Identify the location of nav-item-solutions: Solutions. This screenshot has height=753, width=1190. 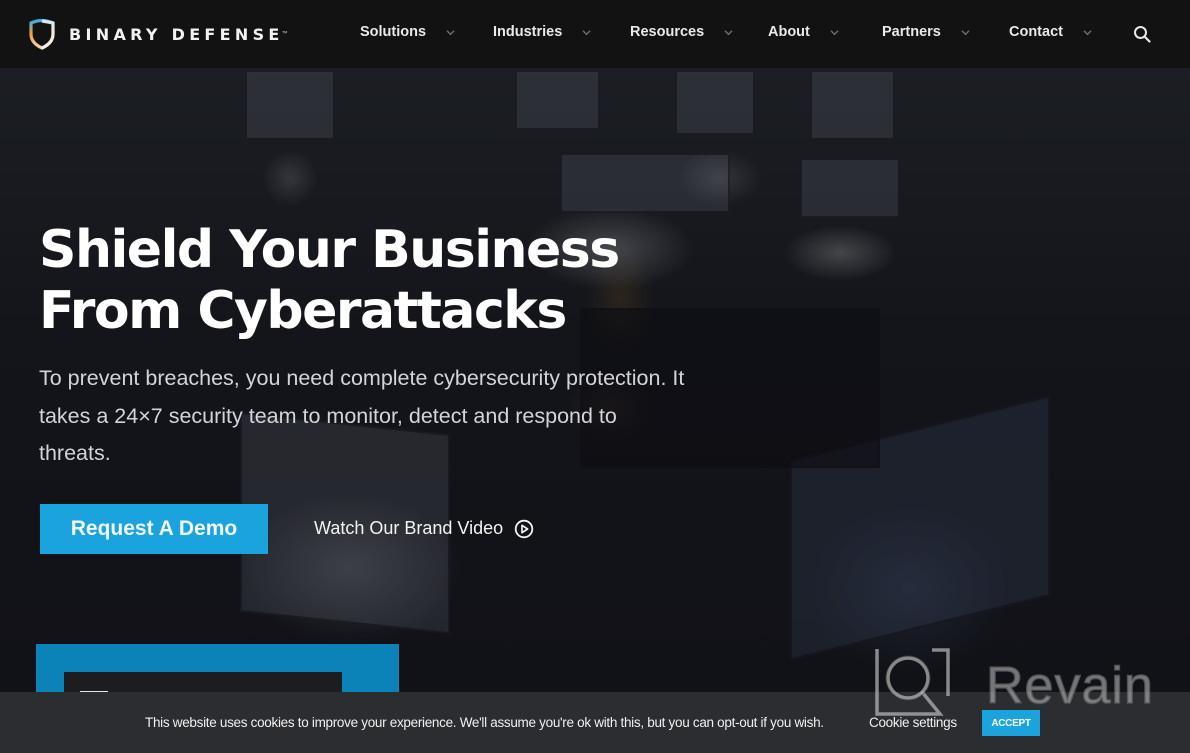
(407, 32).